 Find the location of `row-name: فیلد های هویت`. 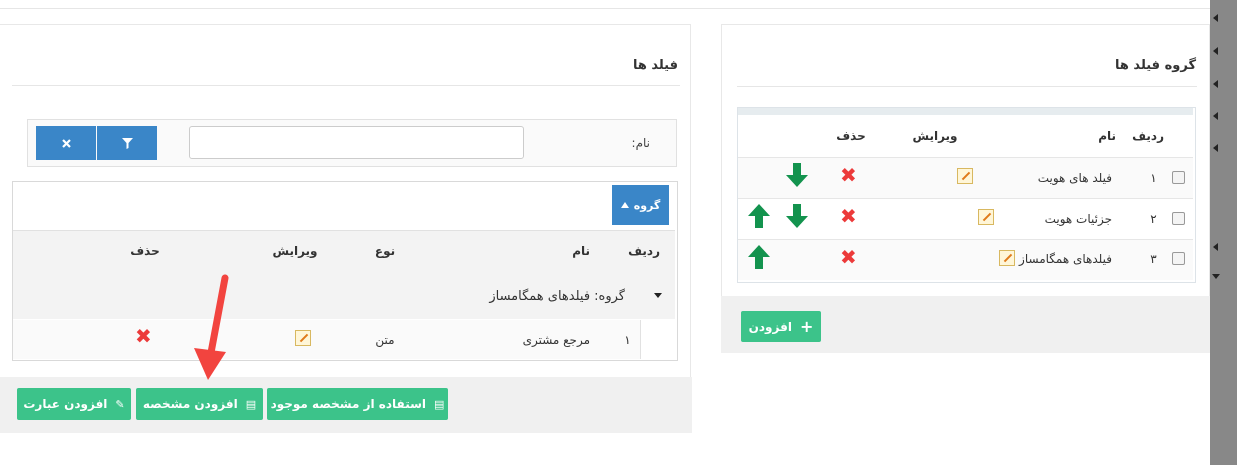

row-name: فیلد های هویت is located at coordinates (1074, 178).